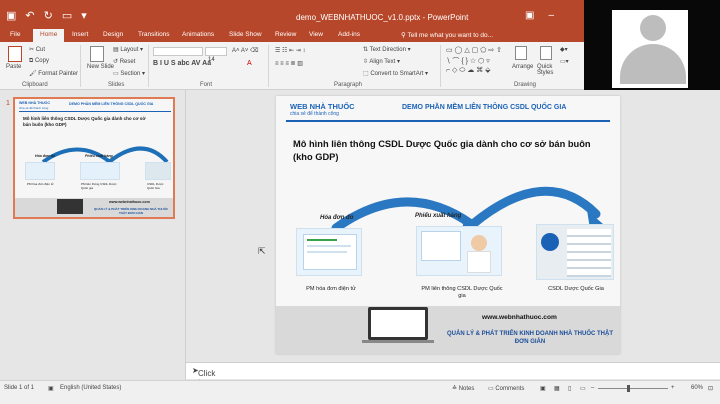 Image resolution: width=720 pixels, height=404 pixels. I want to click on caption-csdl: CSDL Dược Quốc Gia, so click(576, 289).